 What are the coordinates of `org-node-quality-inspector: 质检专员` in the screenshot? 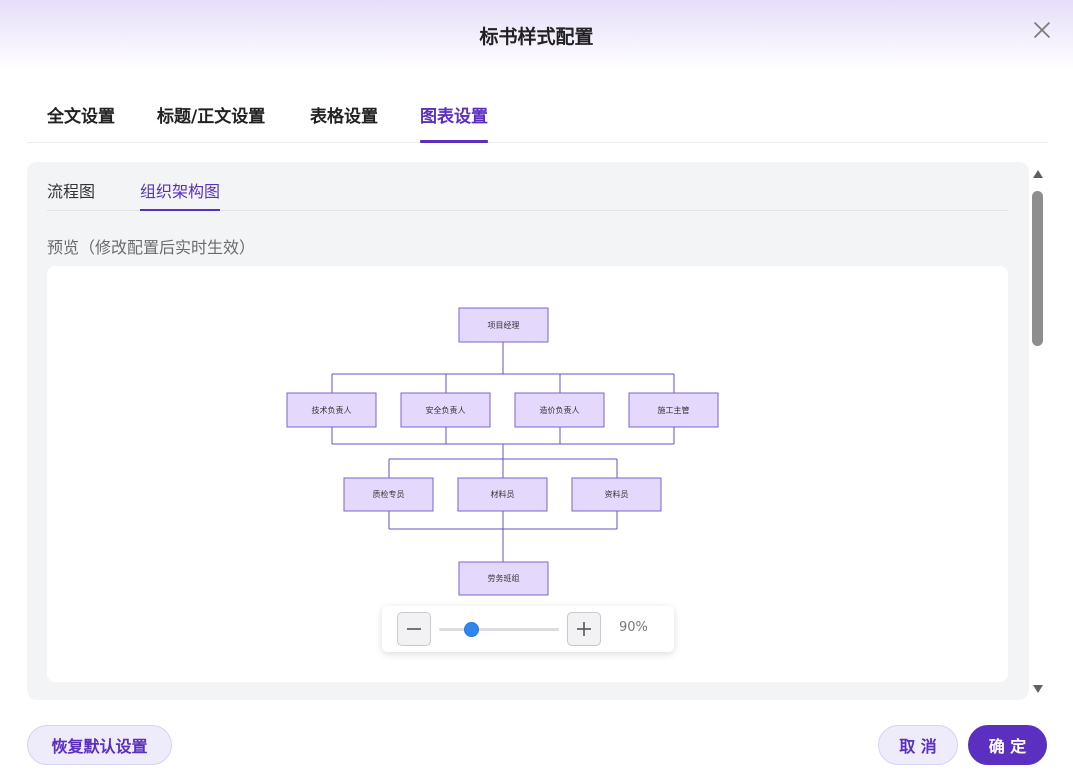 It's located at (388, 494).